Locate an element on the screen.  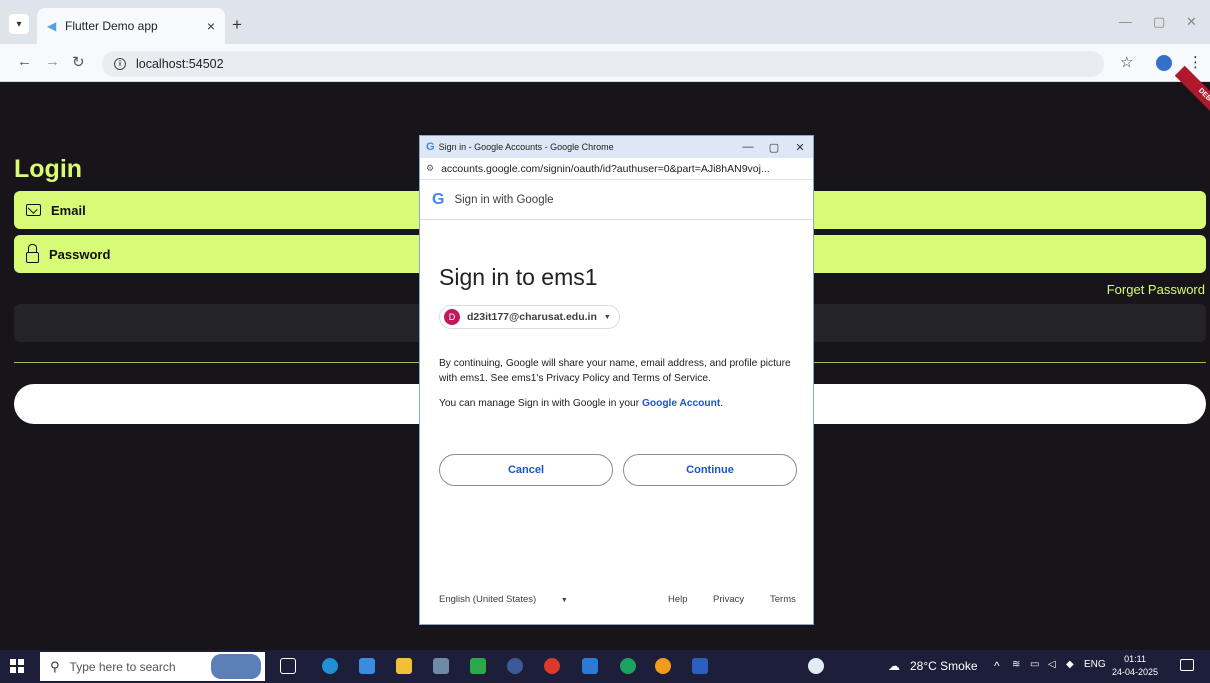
chevron-down-icon: ▼ is located at coordinates (607, 317).